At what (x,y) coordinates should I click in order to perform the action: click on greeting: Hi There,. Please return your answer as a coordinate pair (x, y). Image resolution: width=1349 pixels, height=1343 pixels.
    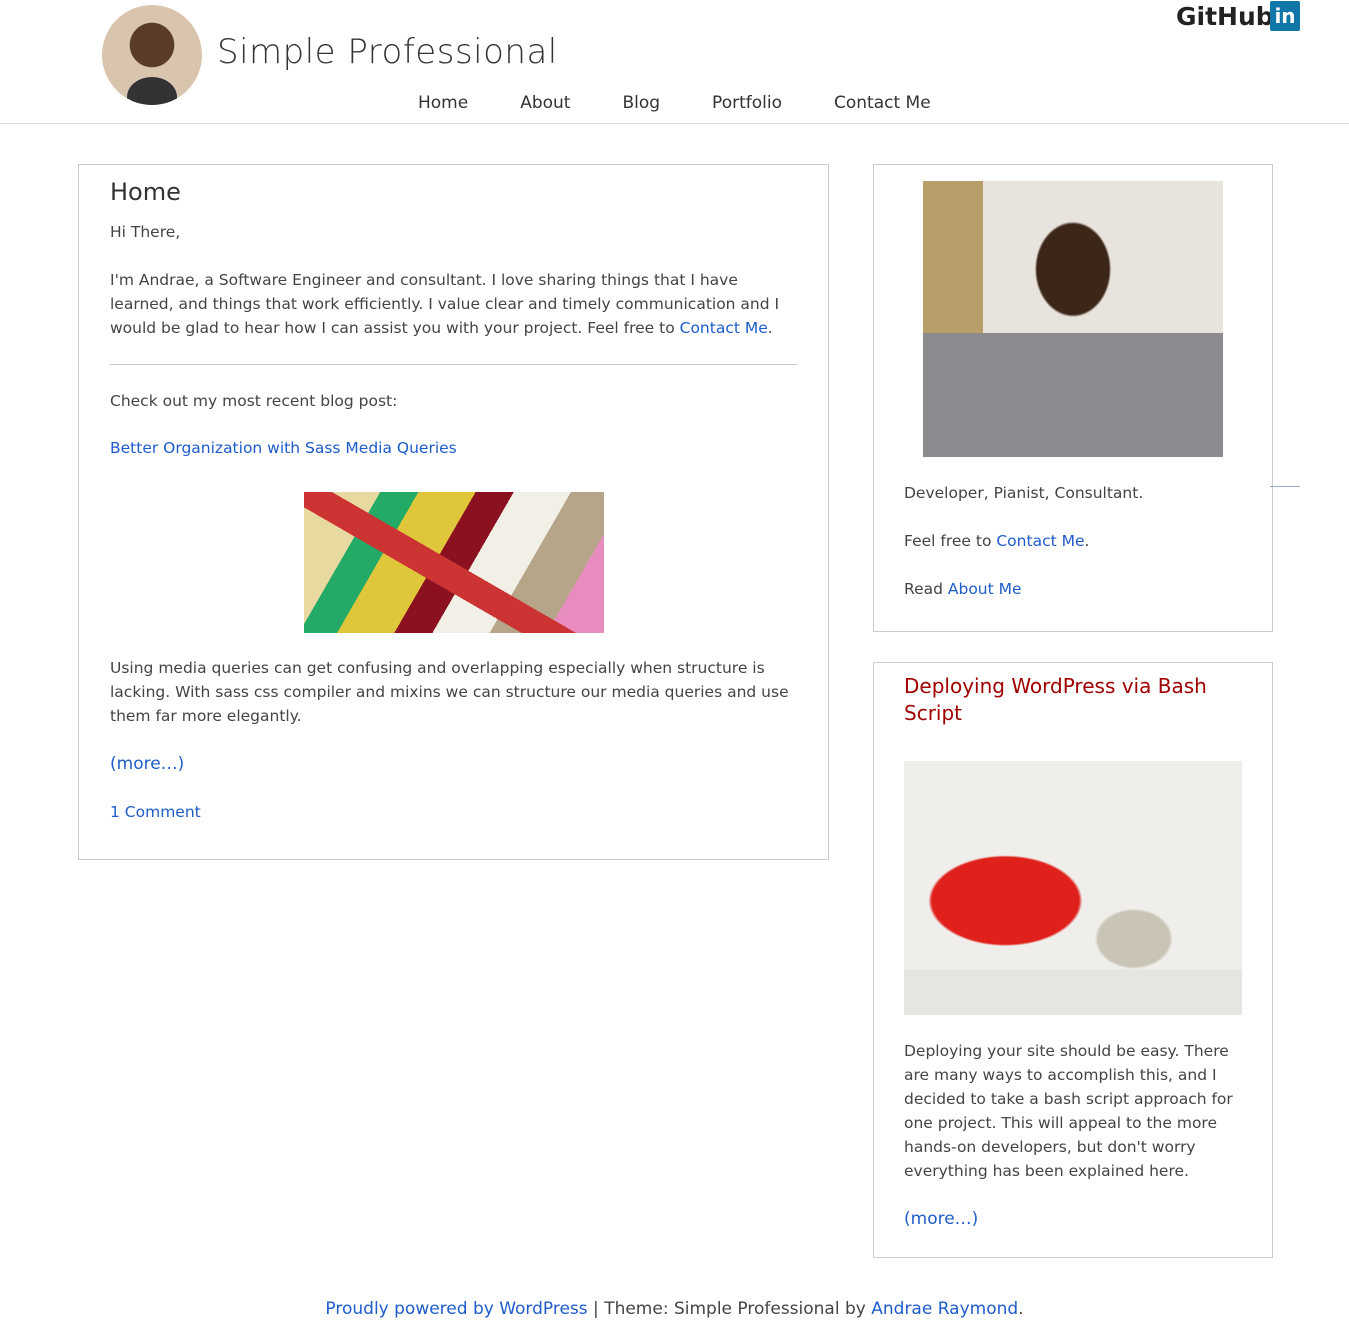
    Looking at the image, I should click on (145, 232).